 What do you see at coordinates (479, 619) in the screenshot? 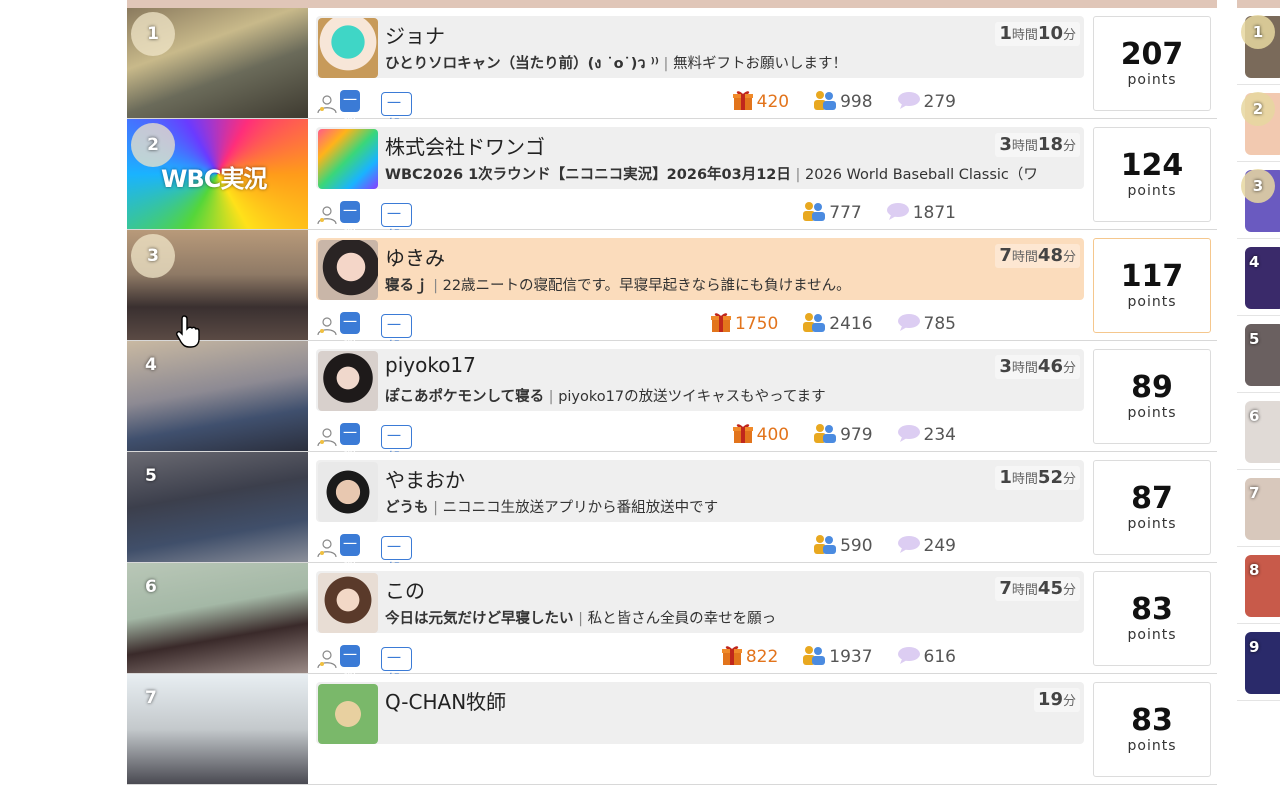
I see `stream-title: 今日は元気だけど早寝したい` at bounding box center [479, 619].